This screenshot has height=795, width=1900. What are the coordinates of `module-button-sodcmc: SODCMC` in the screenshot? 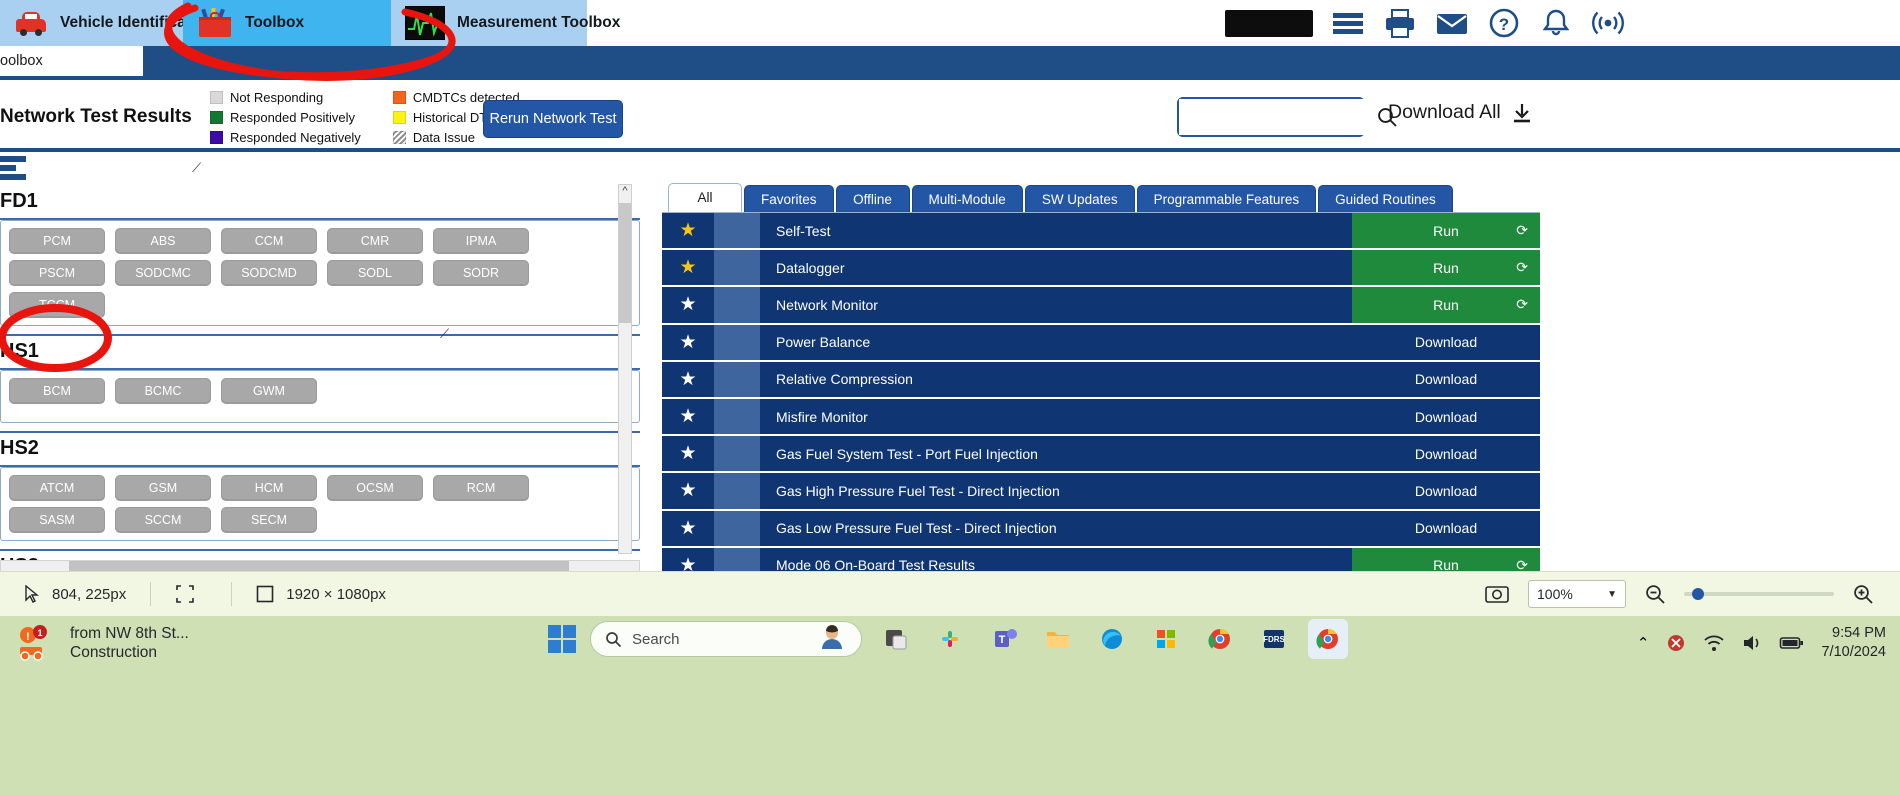 It's located at (163, 273).